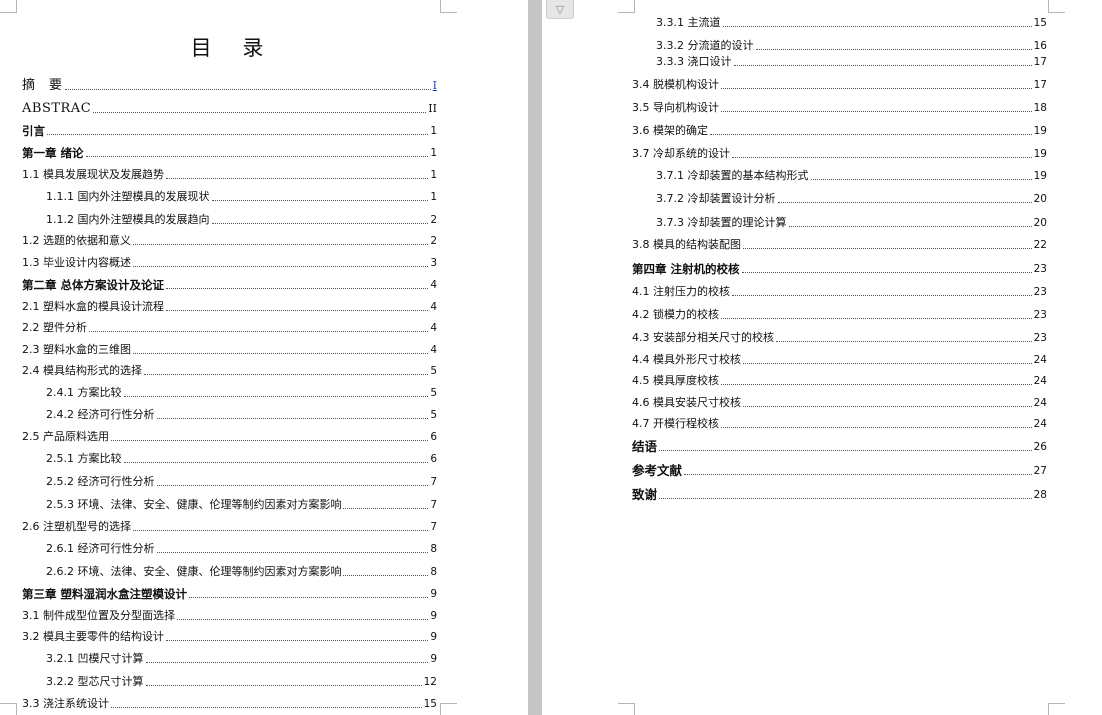 This screenshot has width=1102, height=715. Describe the element at coordinates (645, 494) in the screenshot. I see `toc-entry-text: 致谢` at that location.